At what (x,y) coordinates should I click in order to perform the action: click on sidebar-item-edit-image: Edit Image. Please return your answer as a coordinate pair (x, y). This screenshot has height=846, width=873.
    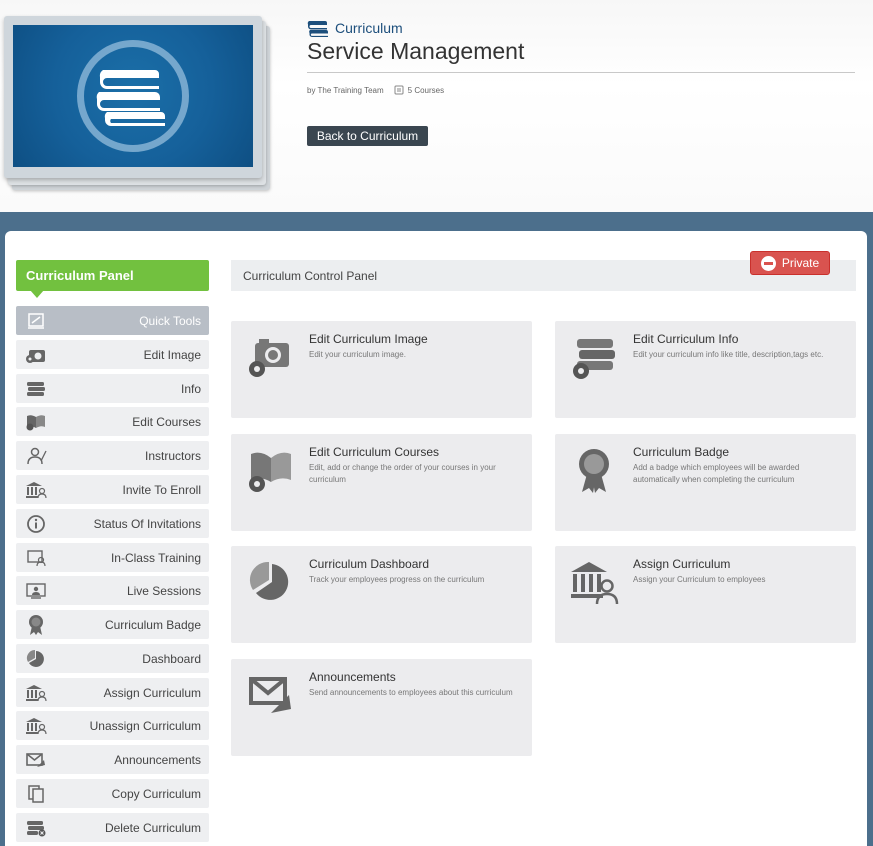
    Looking at the image, I should click on (112, 354).